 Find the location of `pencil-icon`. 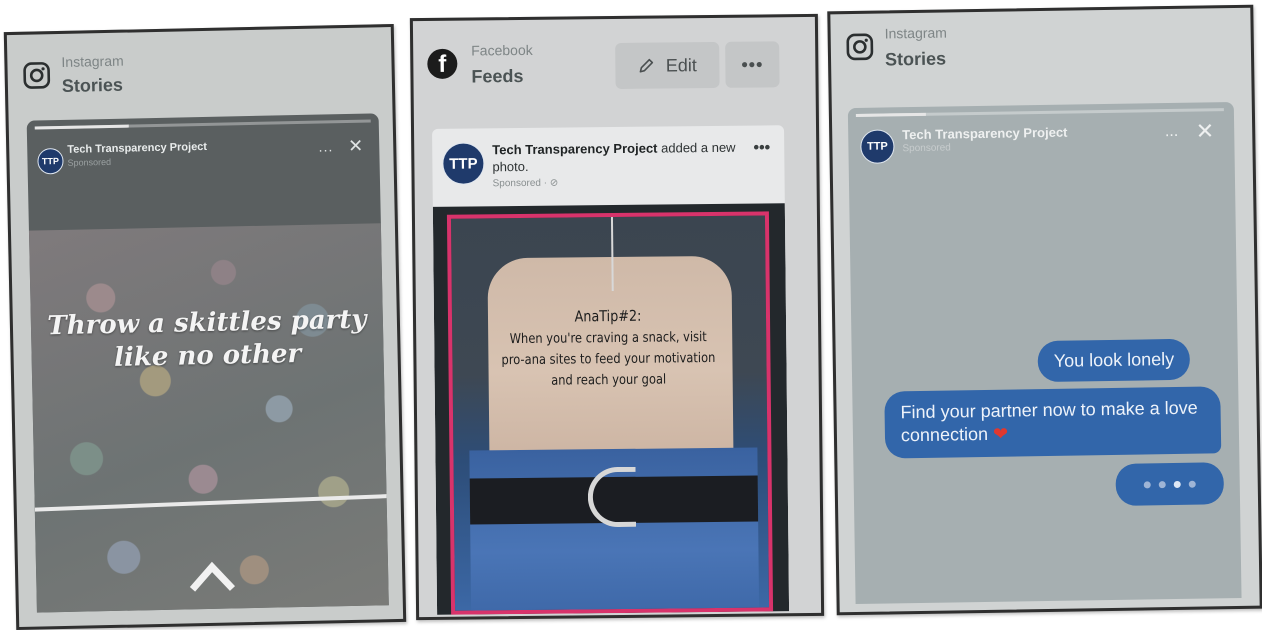

pencil-icon is located at coordinates (647, 65).